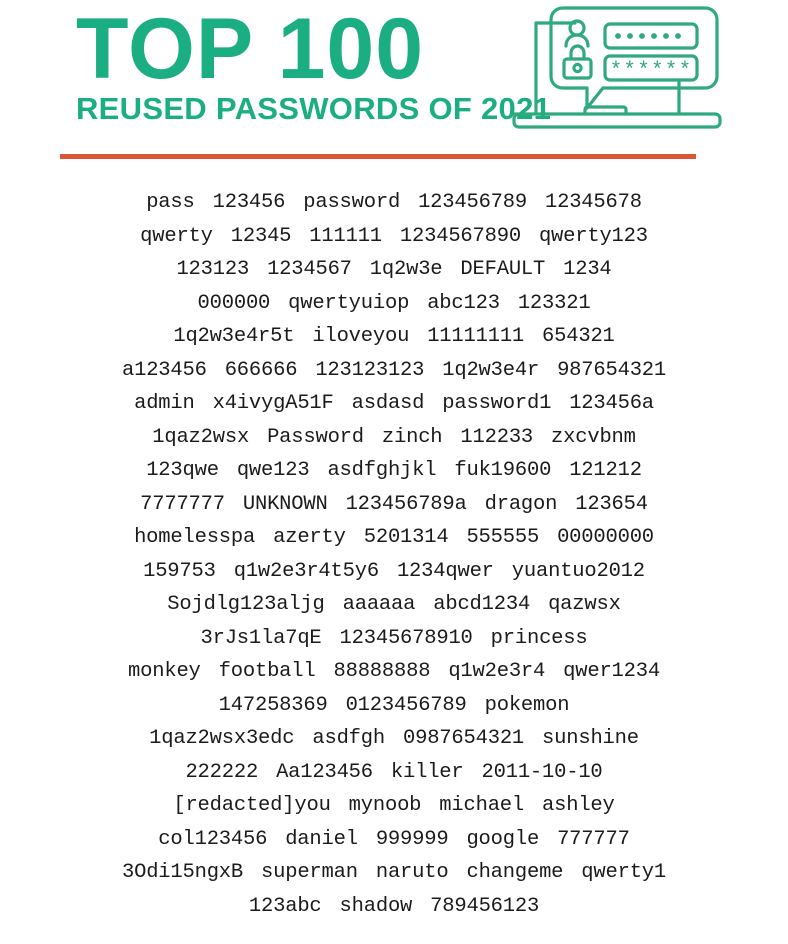 This screenshot has width=788, height=944. What do you see at coordinates (578, 336) in the screenshot?
I see `password-item: 654321` at bounding box center [578, 336].